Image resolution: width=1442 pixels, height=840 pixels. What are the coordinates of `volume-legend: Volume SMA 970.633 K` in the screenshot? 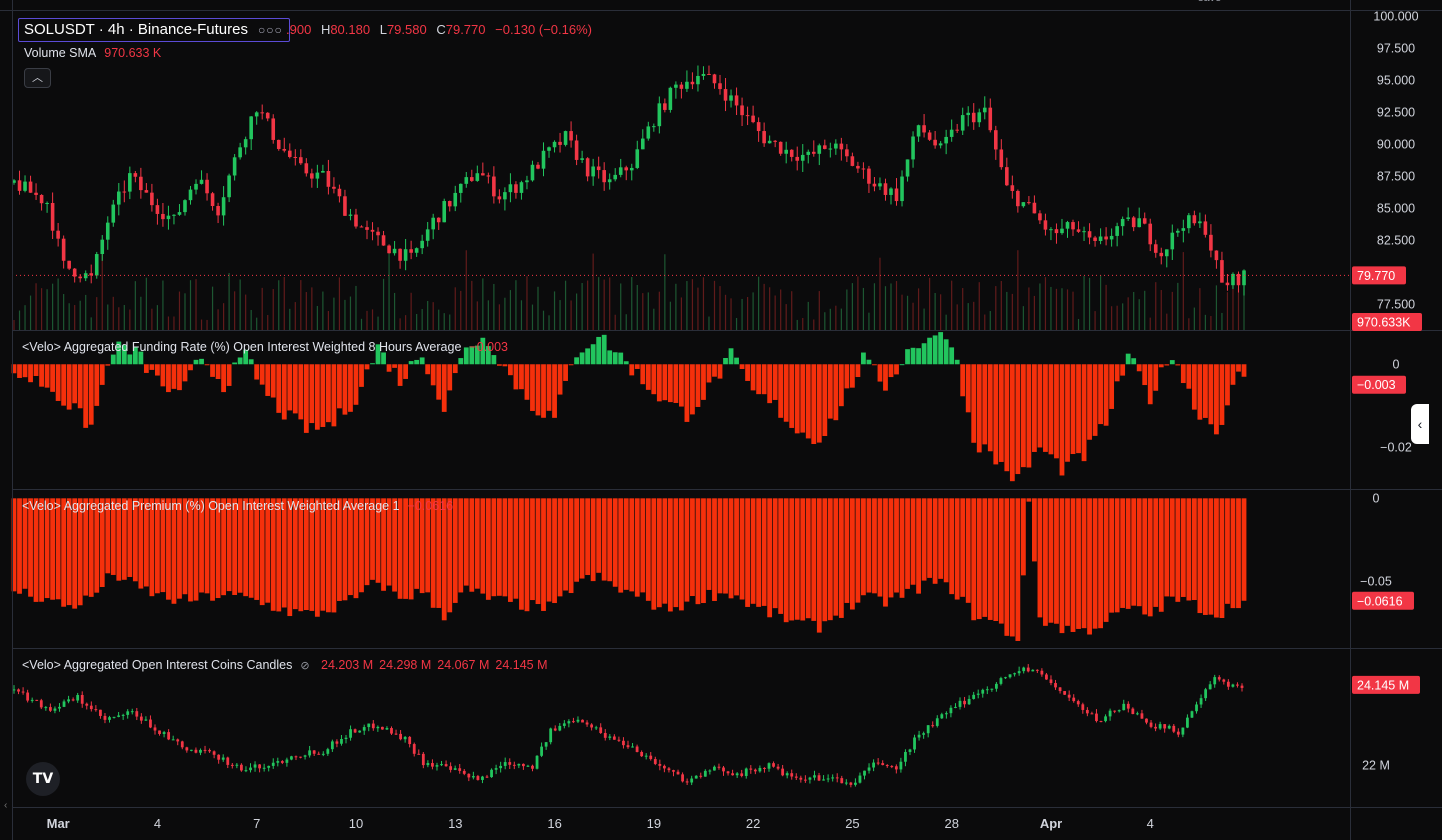 It's located at (92, 53).